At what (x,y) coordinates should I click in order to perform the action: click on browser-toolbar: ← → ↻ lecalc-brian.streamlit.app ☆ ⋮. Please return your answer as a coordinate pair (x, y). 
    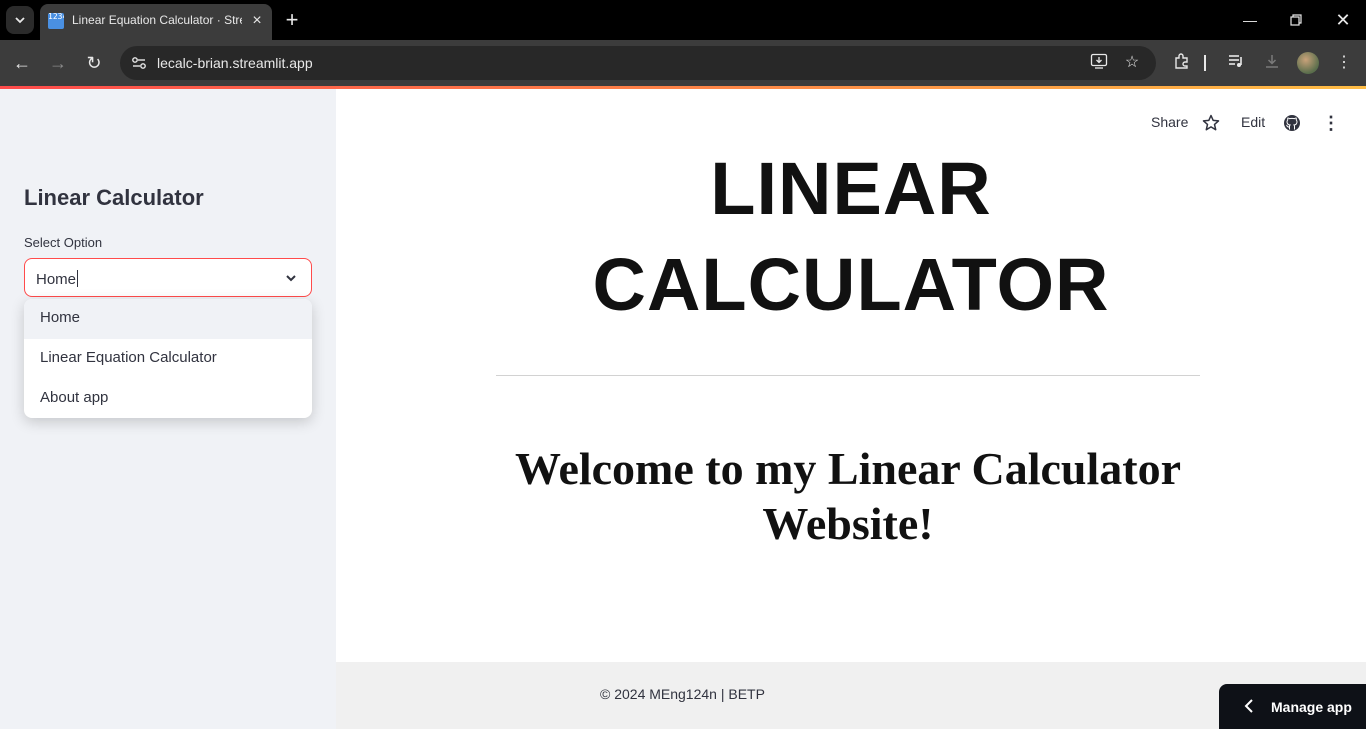
    Looking at the image, I should click on (683, 63).